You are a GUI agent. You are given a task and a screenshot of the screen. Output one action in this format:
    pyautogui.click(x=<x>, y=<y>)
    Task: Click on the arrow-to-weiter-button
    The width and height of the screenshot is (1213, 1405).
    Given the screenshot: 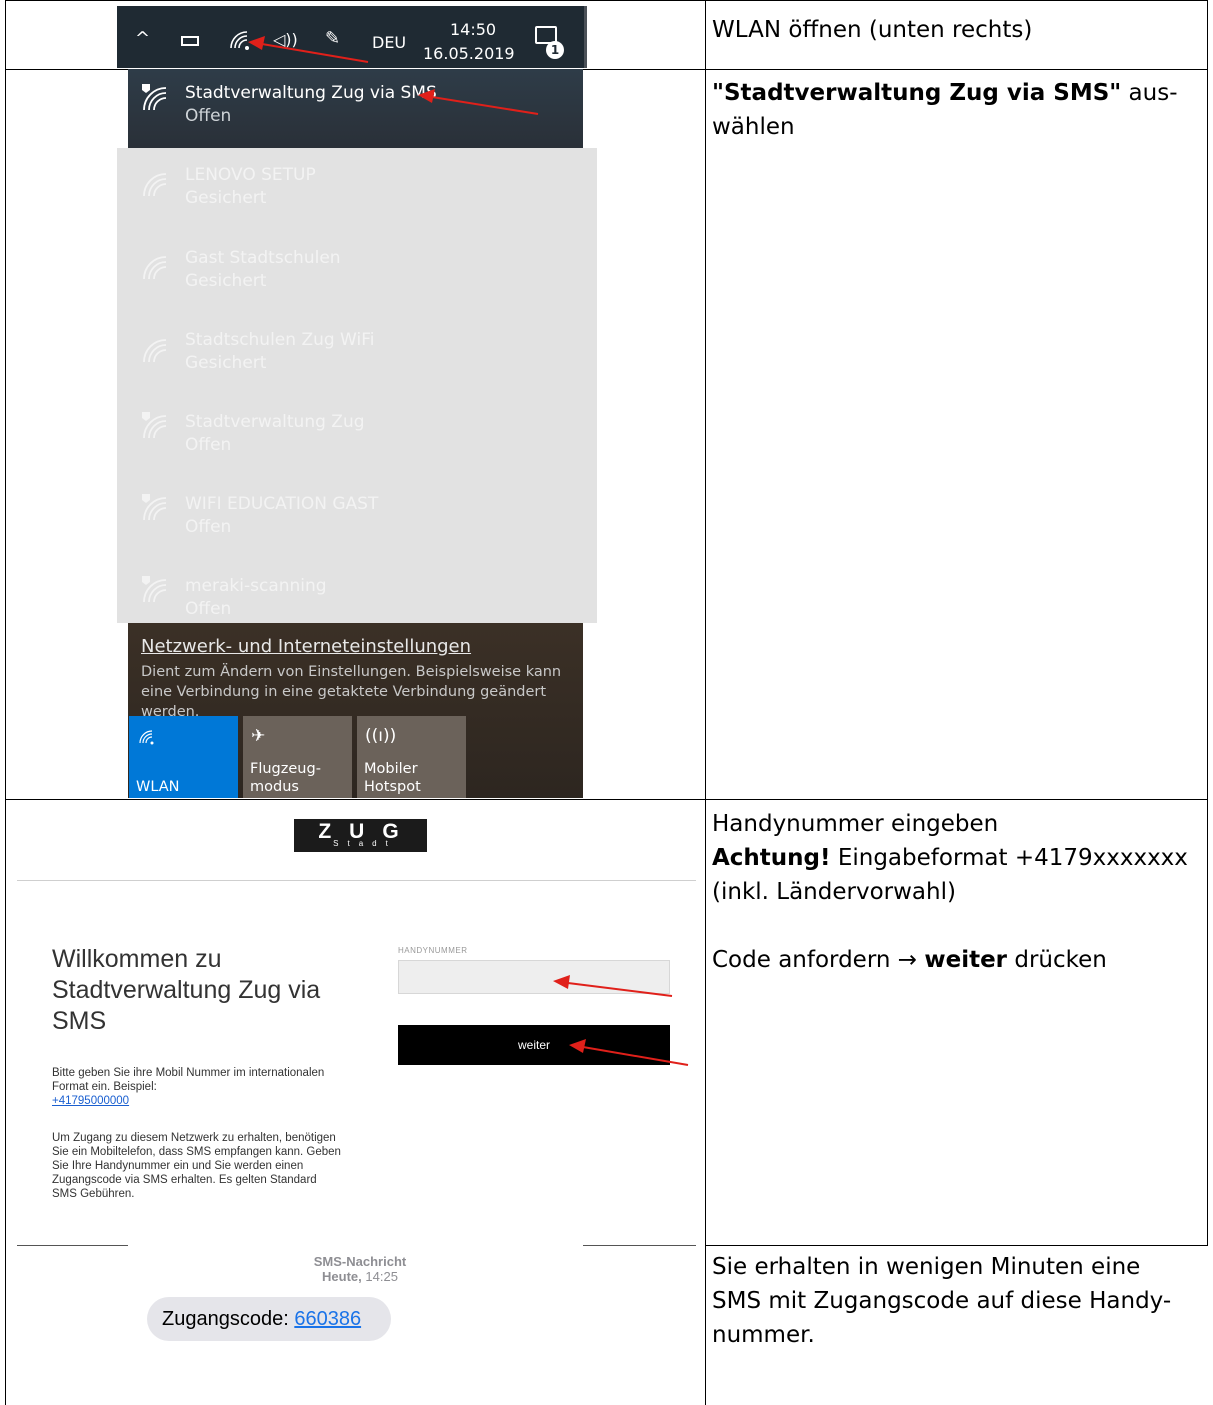 What is the action you would take?
    pyautogui.click(x=635, y=1056)
    